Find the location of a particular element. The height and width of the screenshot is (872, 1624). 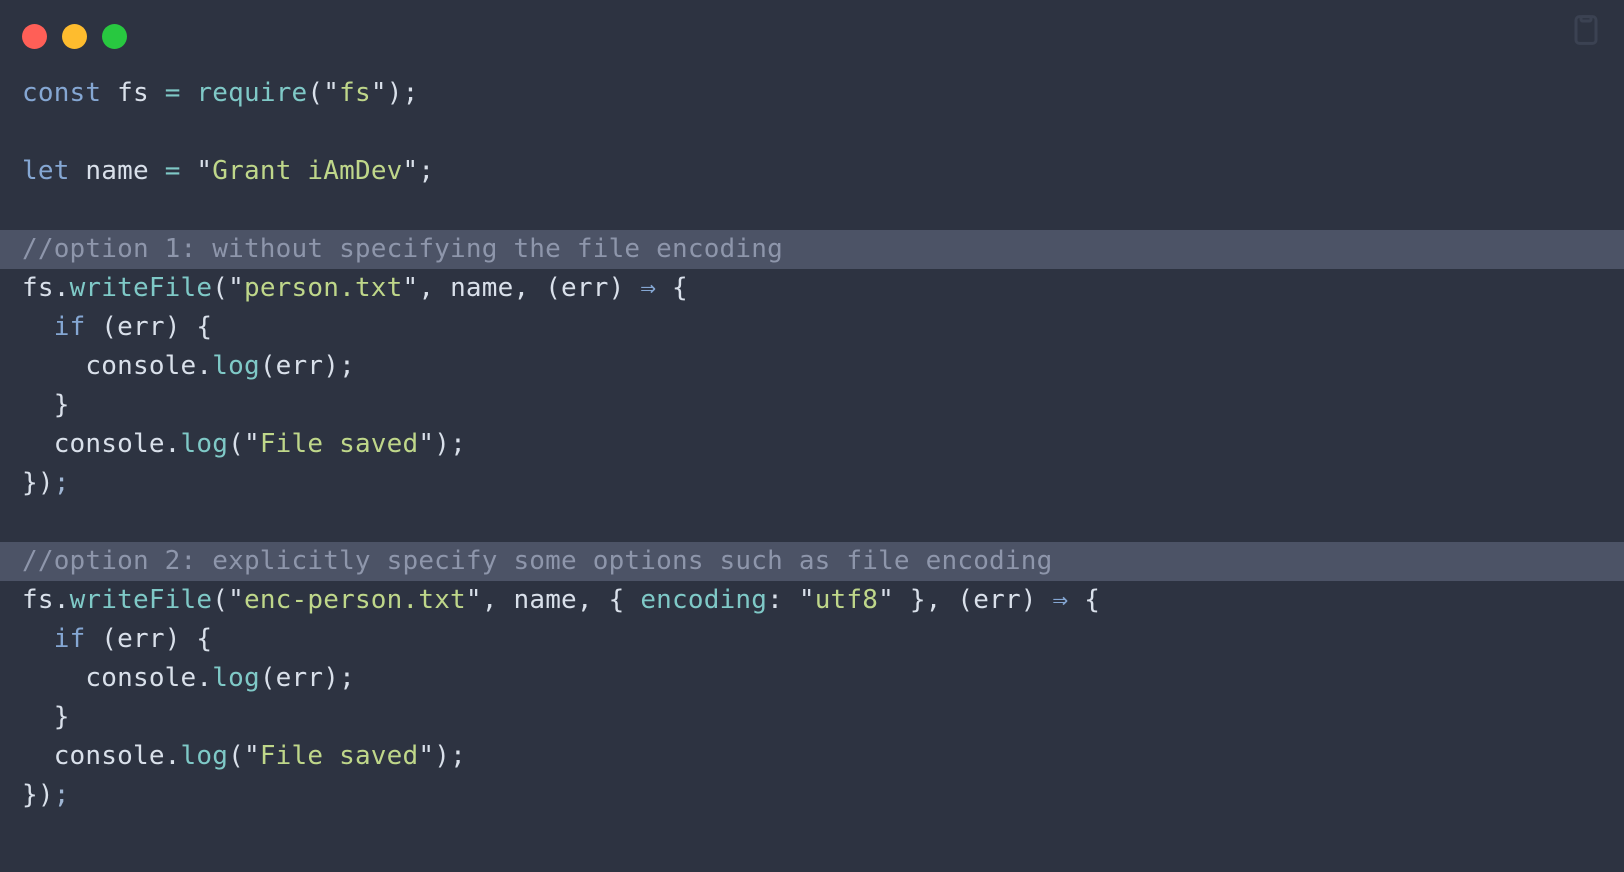

code-line: const fs = require("fs"); is located at coordinates (812, 93).